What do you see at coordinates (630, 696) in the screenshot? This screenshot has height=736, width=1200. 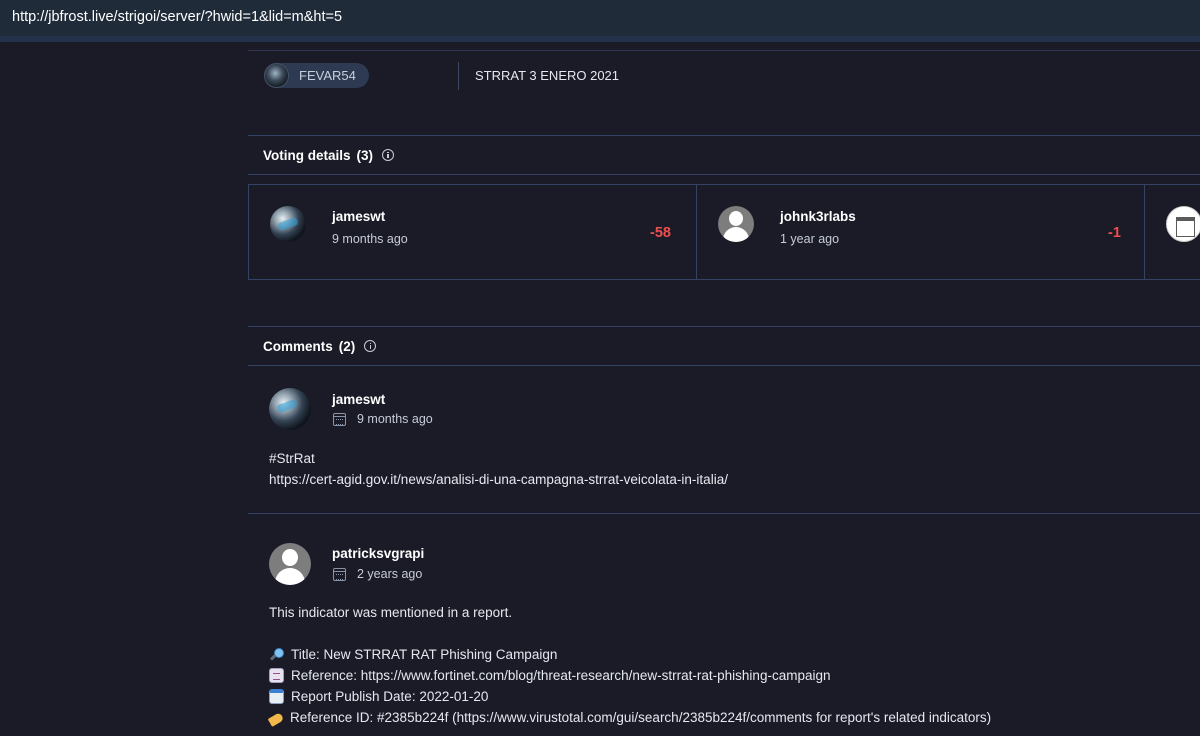 I see `report-date-line: Report Publish Date: 2022-01-20` at bounding box center [630, 696].